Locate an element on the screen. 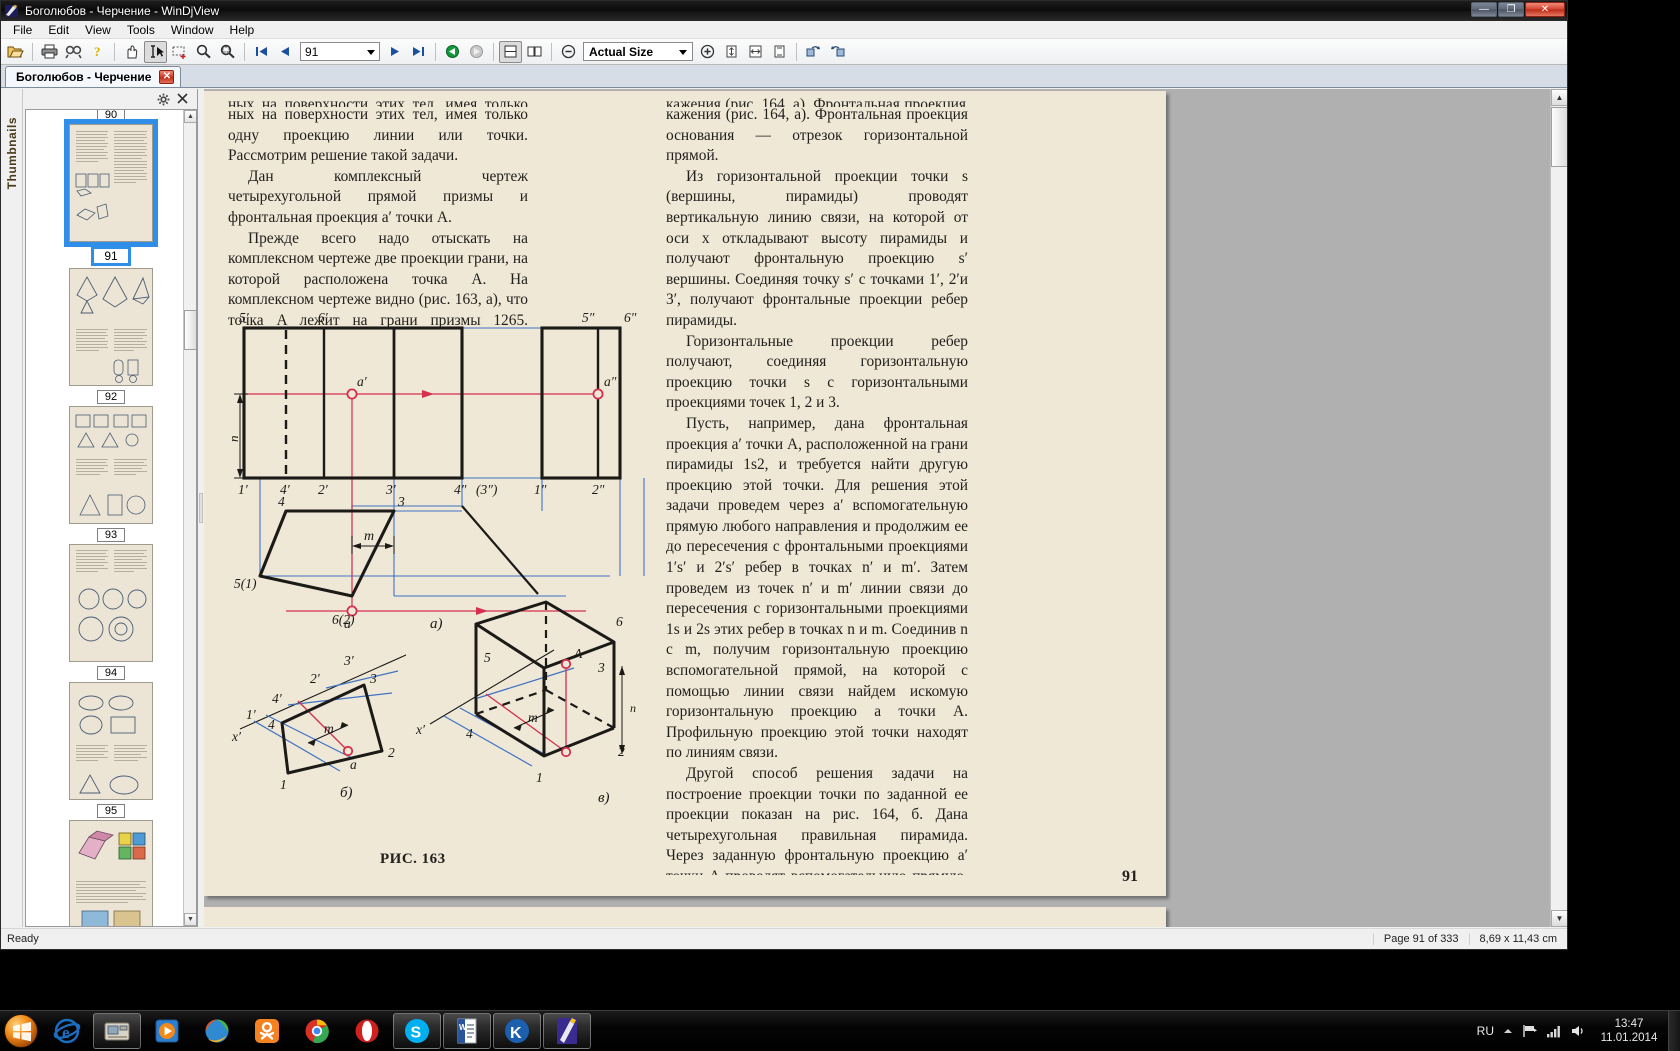 This screenshot has width=1680, height=1051. chevron-up-icon is located at coordinates (1508, 1031).